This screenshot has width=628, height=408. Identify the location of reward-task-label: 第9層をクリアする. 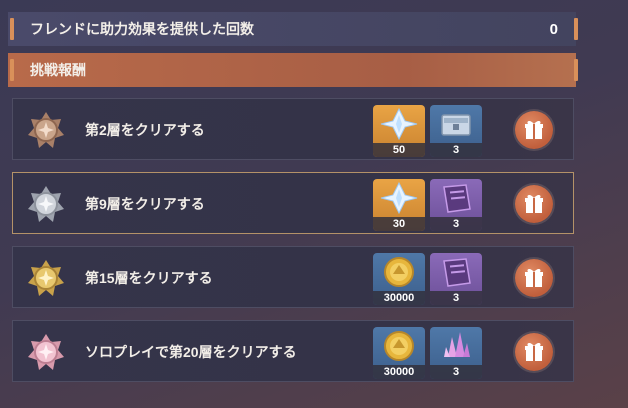
(145, 204).